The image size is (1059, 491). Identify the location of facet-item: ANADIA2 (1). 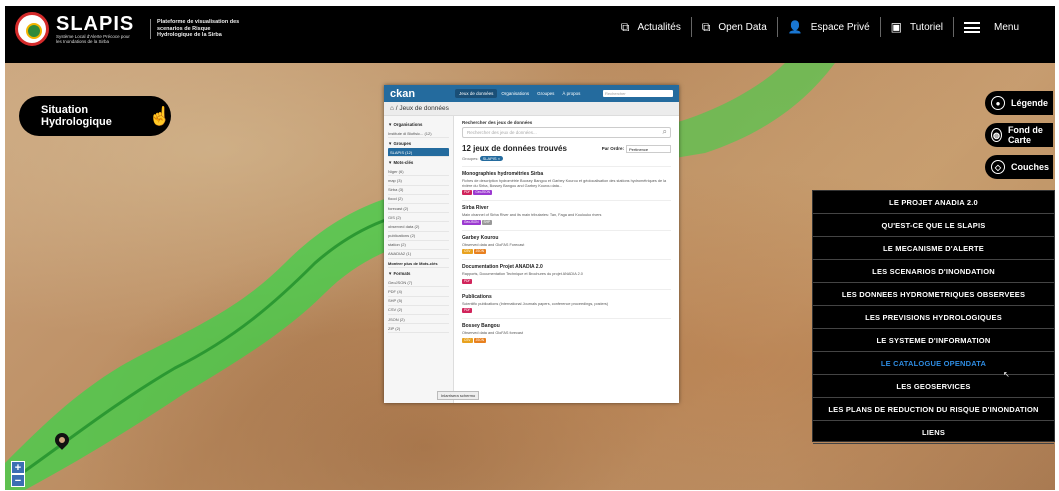
(418, 255).